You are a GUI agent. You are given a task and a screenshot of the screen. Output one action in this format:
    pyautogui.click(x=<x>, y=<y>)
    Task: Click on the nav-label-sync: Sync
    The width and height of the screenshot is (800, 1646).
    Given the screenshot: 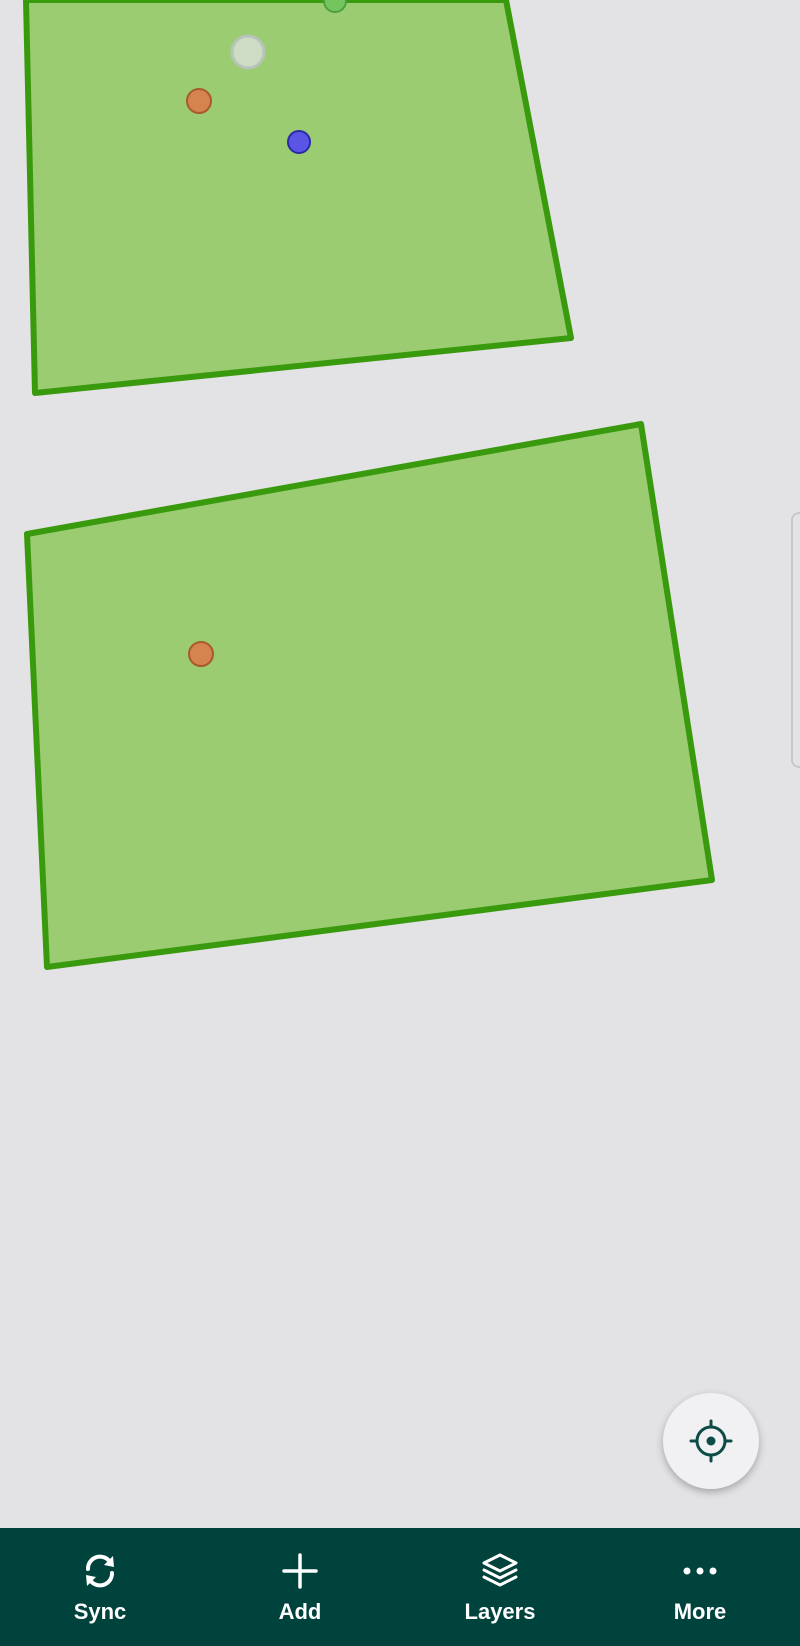 What is the action you would take?
    pyautogui.click(x=100, y=1611)
    